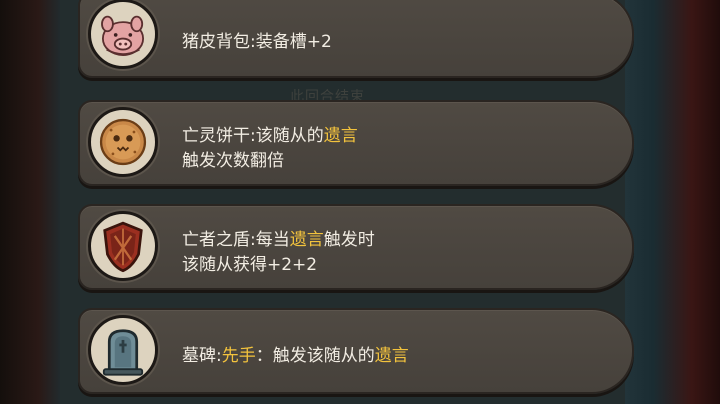 This screenshot has width=720, height=404. I want to click on item-description: 墓碑:先手：触发该随从的遗言, so click(295, 356).